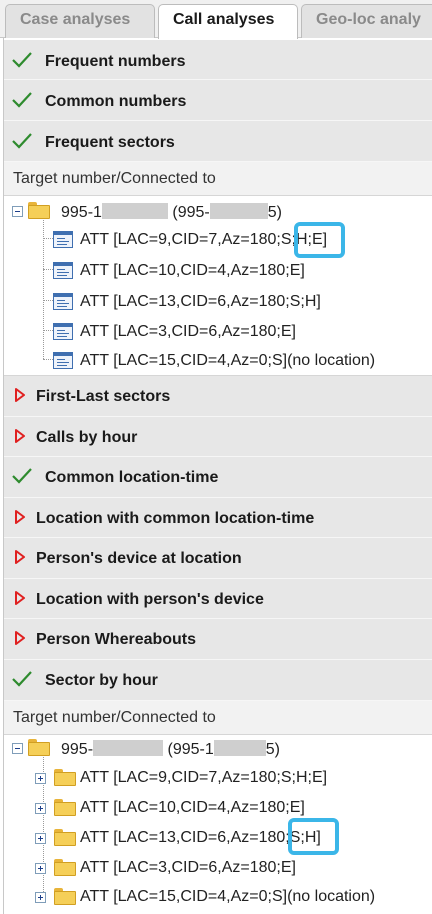 This screenshot has height=914, width=432. Describe the element at coordinates (170, 749) in the screenshot. I see `tree-root-label: 995- (995-1 5)` at that location.